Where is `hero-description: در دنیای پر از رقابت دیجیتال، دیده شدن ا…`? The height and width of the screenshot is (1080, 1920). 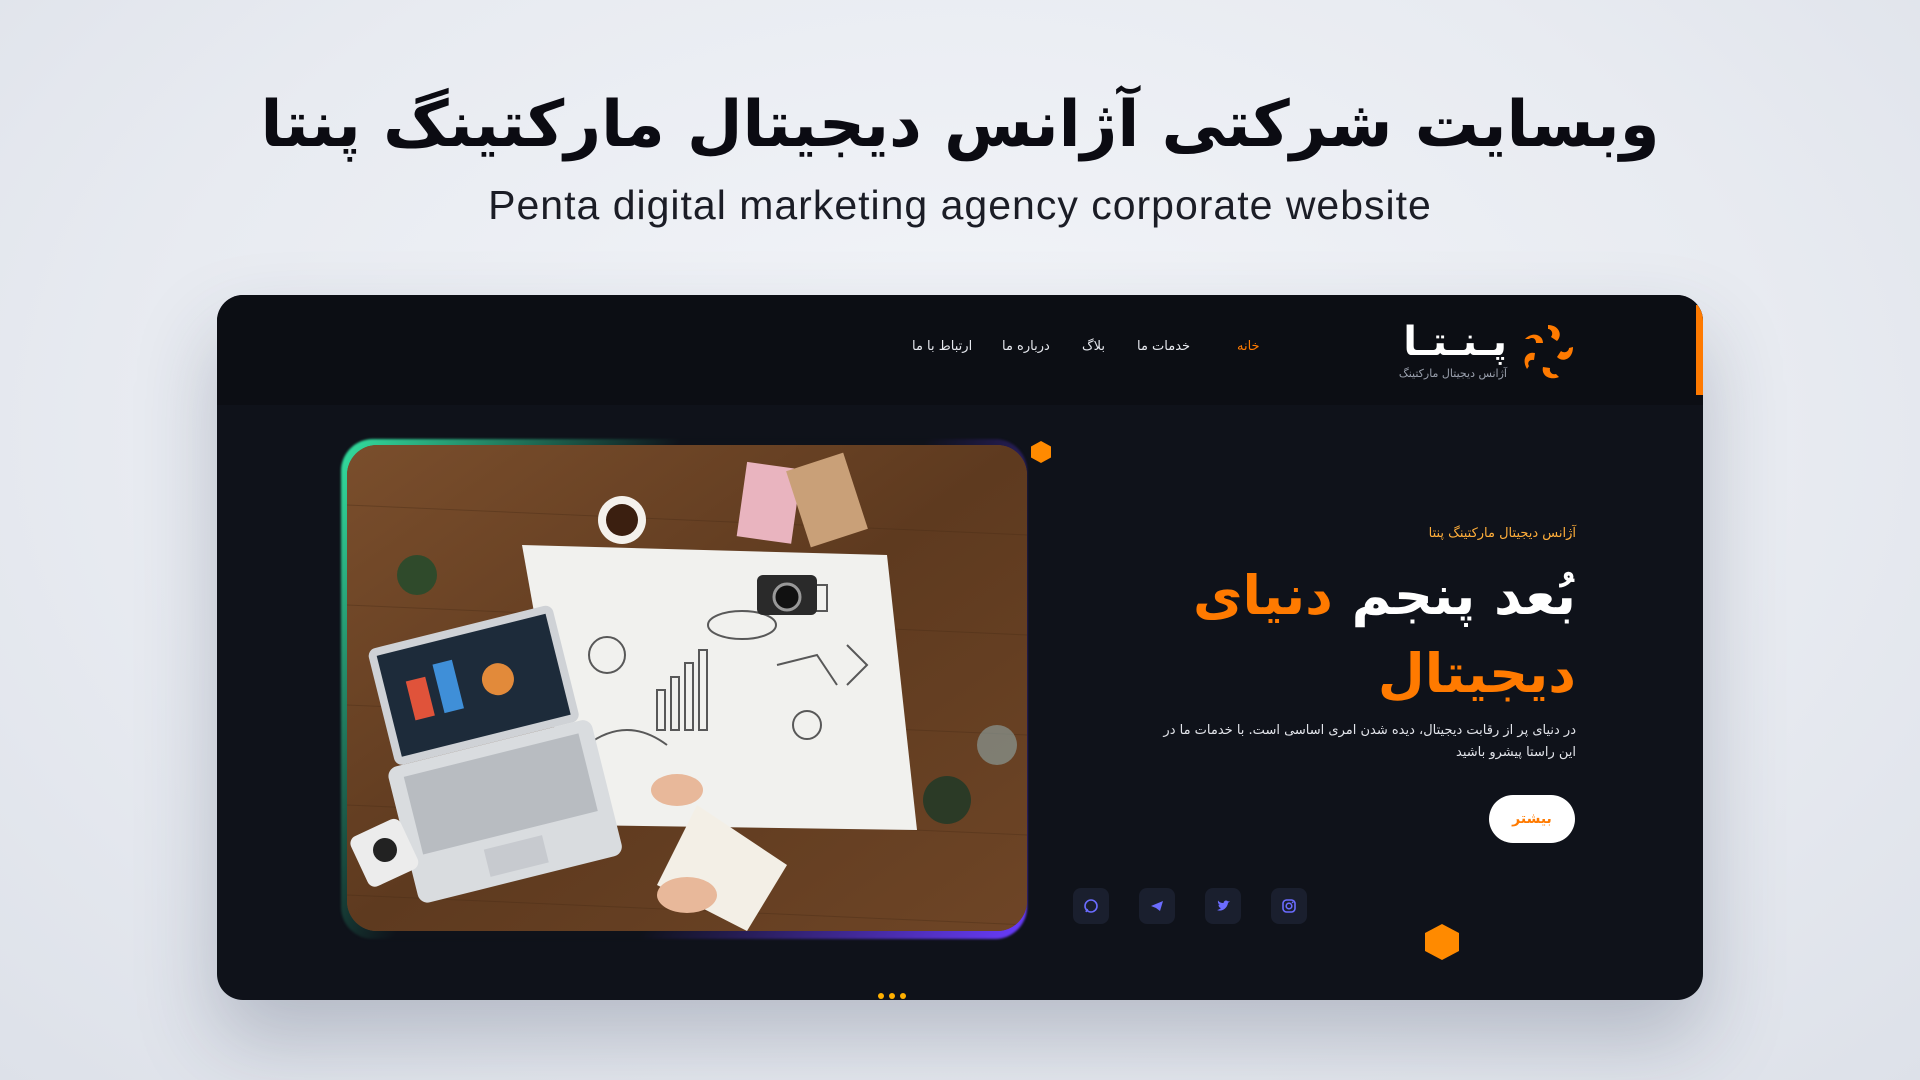 hero-description: در دنیای پر از رقابت دیجیتال، دیده شدن ا… is located at coordinates (1369, 741).